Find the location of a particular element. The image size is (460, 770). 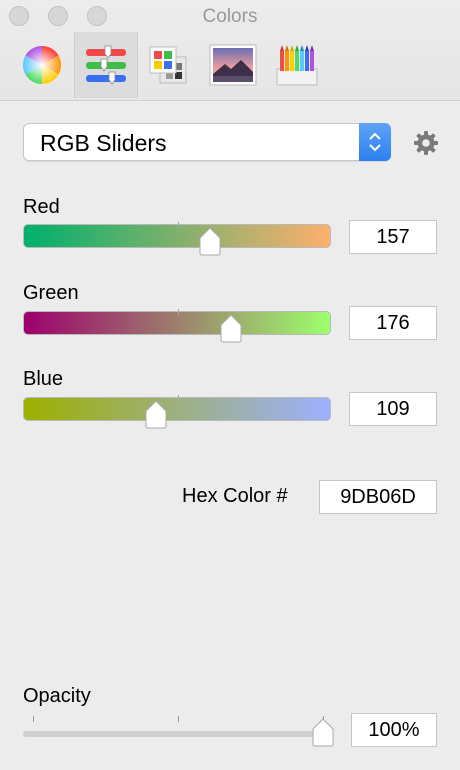

blue-value-field: 109 is located at coordinates (393, 409).